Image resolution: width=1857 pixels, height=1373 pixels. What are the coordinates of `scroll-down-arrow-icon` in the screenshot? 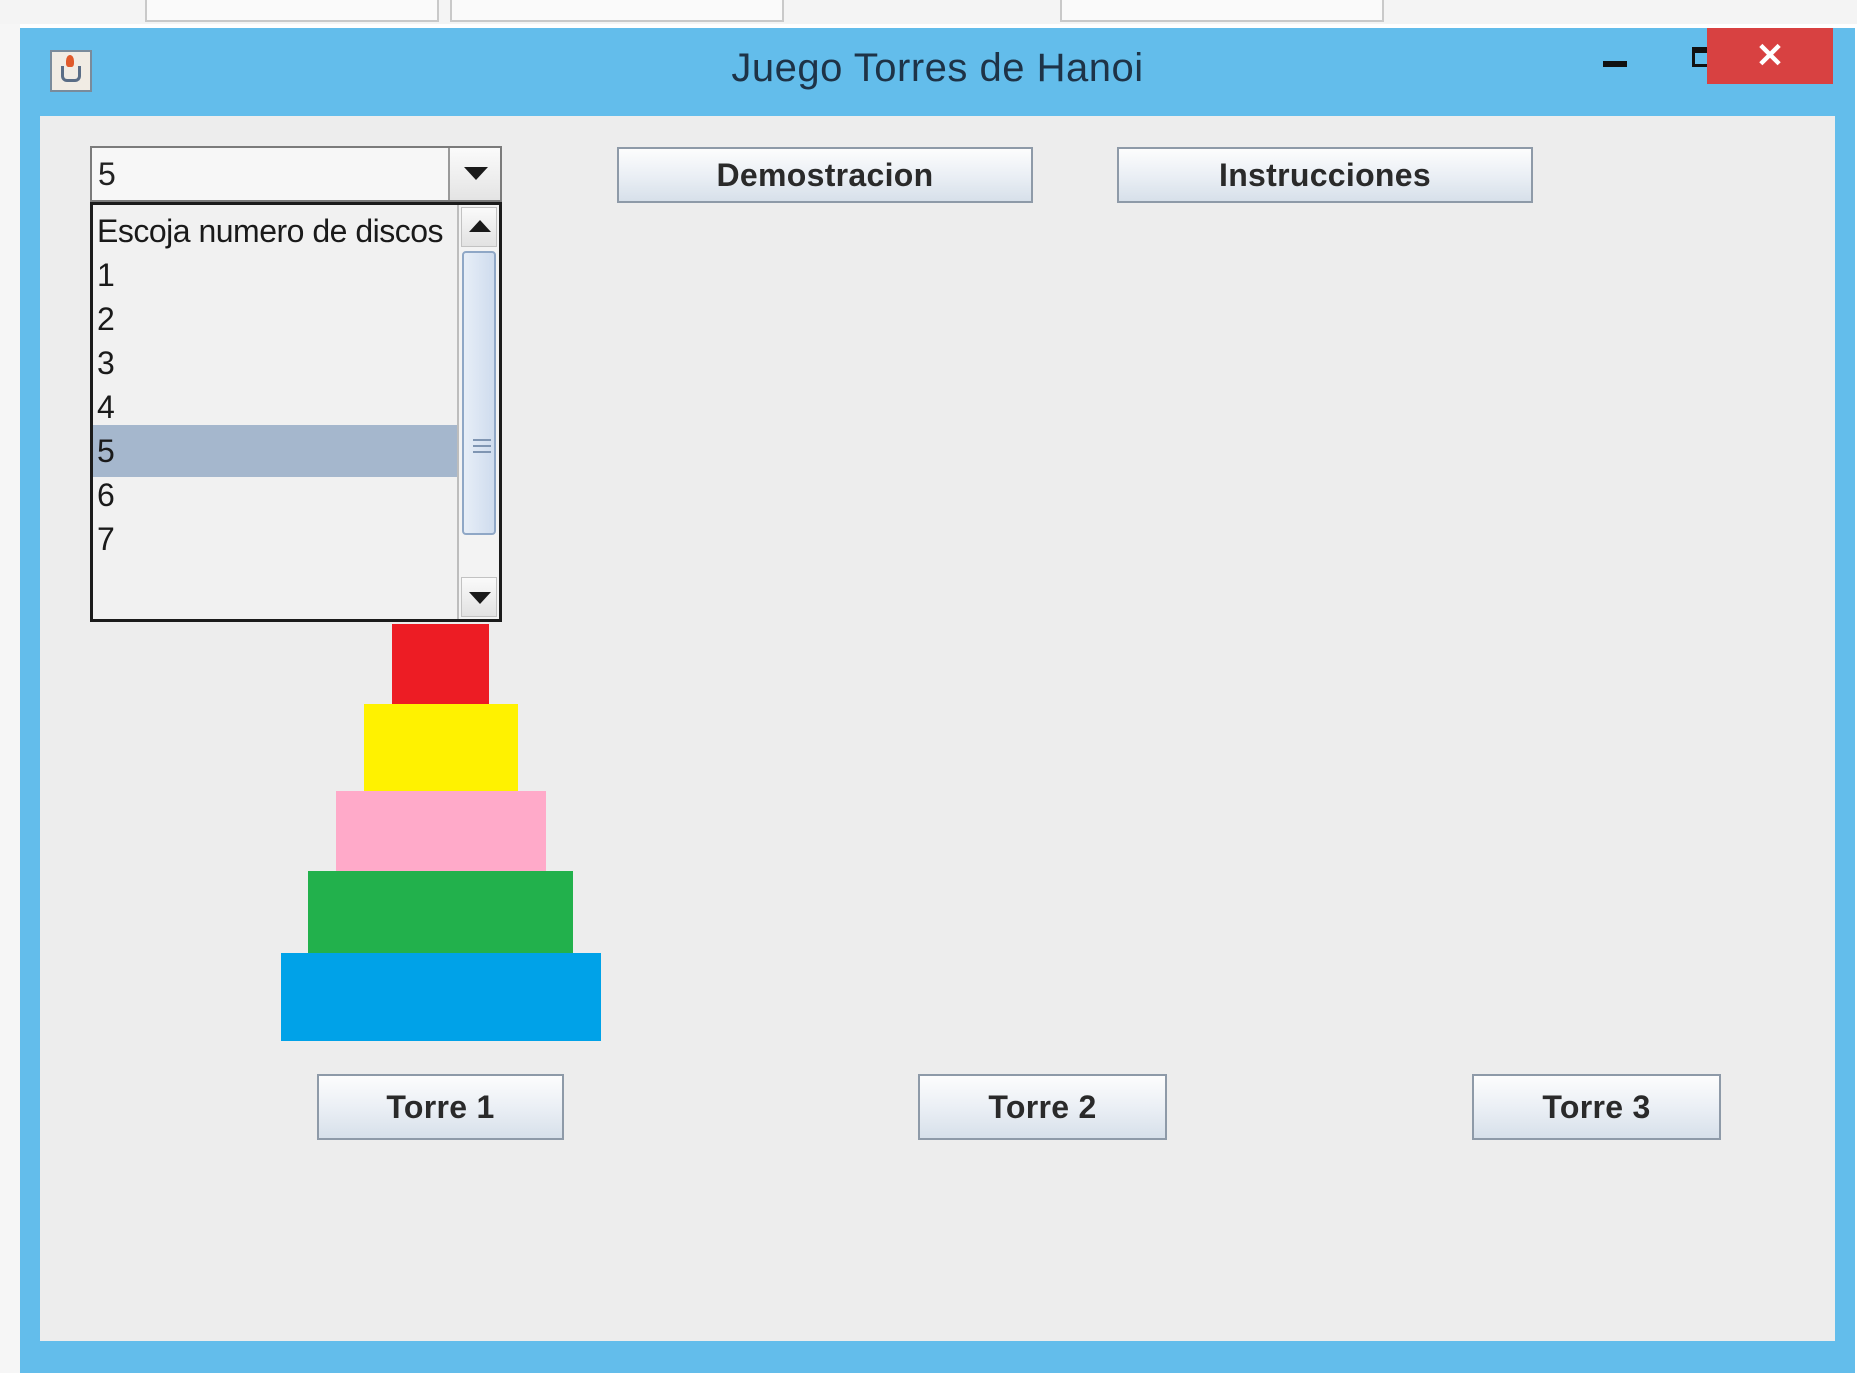 It's located at (479, 597).